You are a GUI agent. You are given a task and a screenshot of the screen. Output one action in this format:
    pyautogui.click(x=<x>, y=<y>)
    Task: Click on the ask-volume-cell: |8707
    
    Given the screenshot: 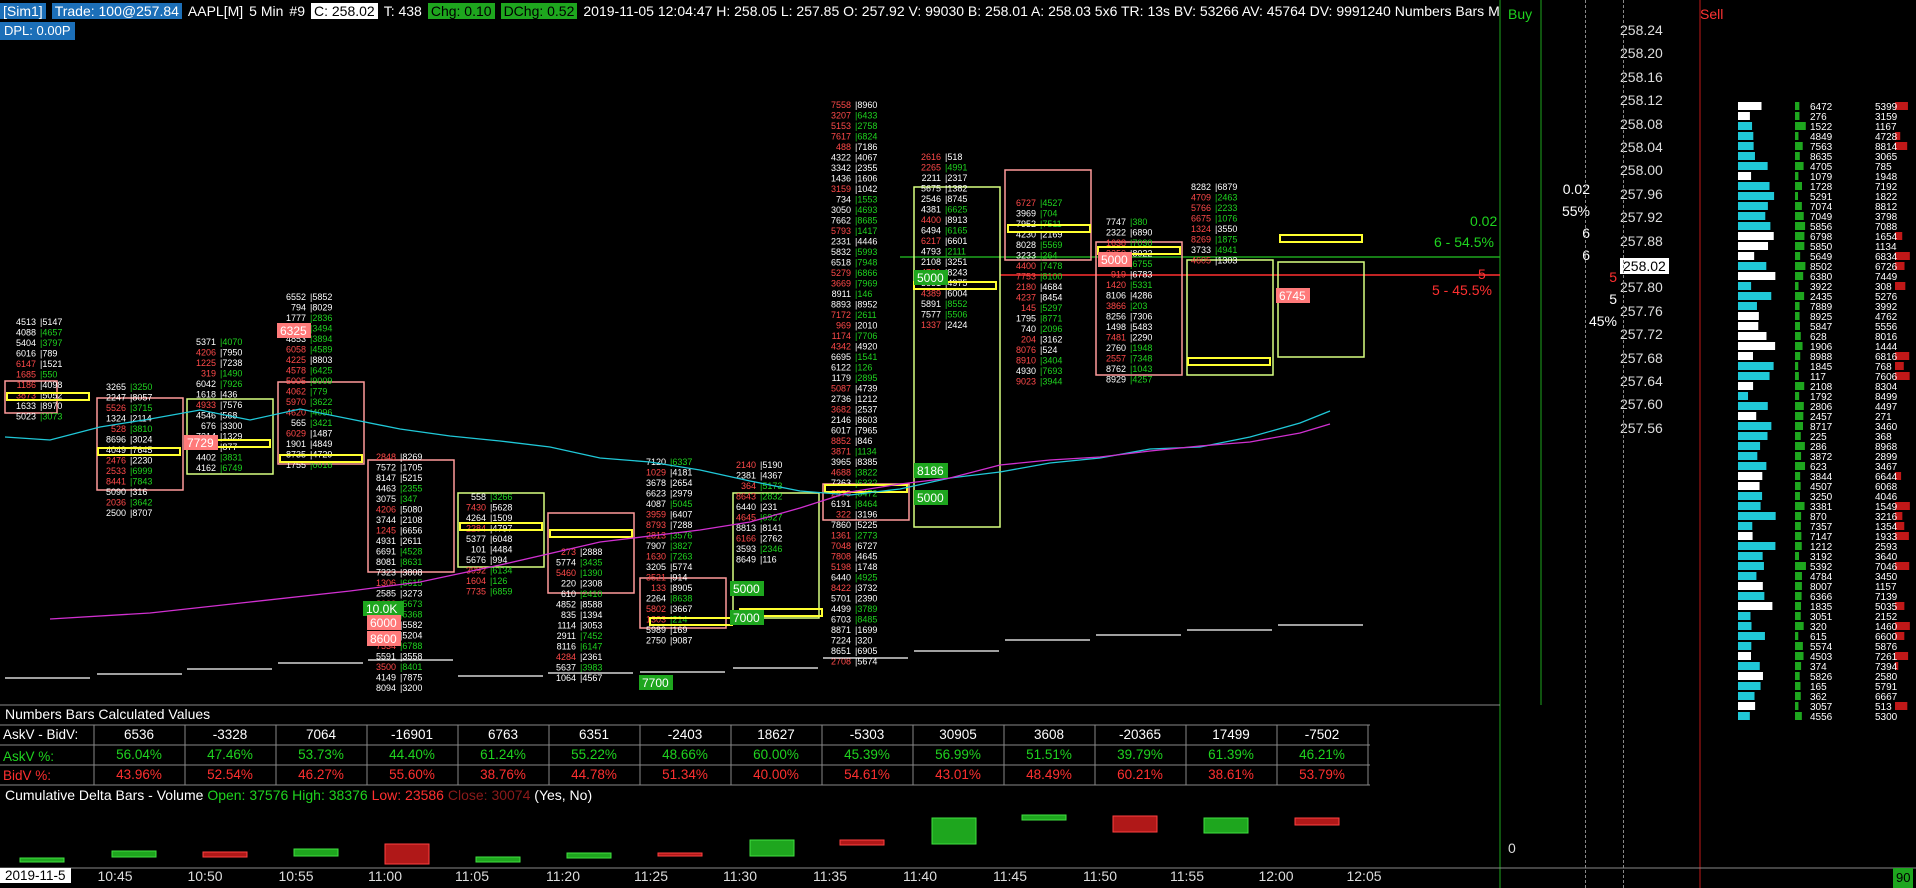 What is the action you would take?
    pyautogui.click(x=141, y=513)
    